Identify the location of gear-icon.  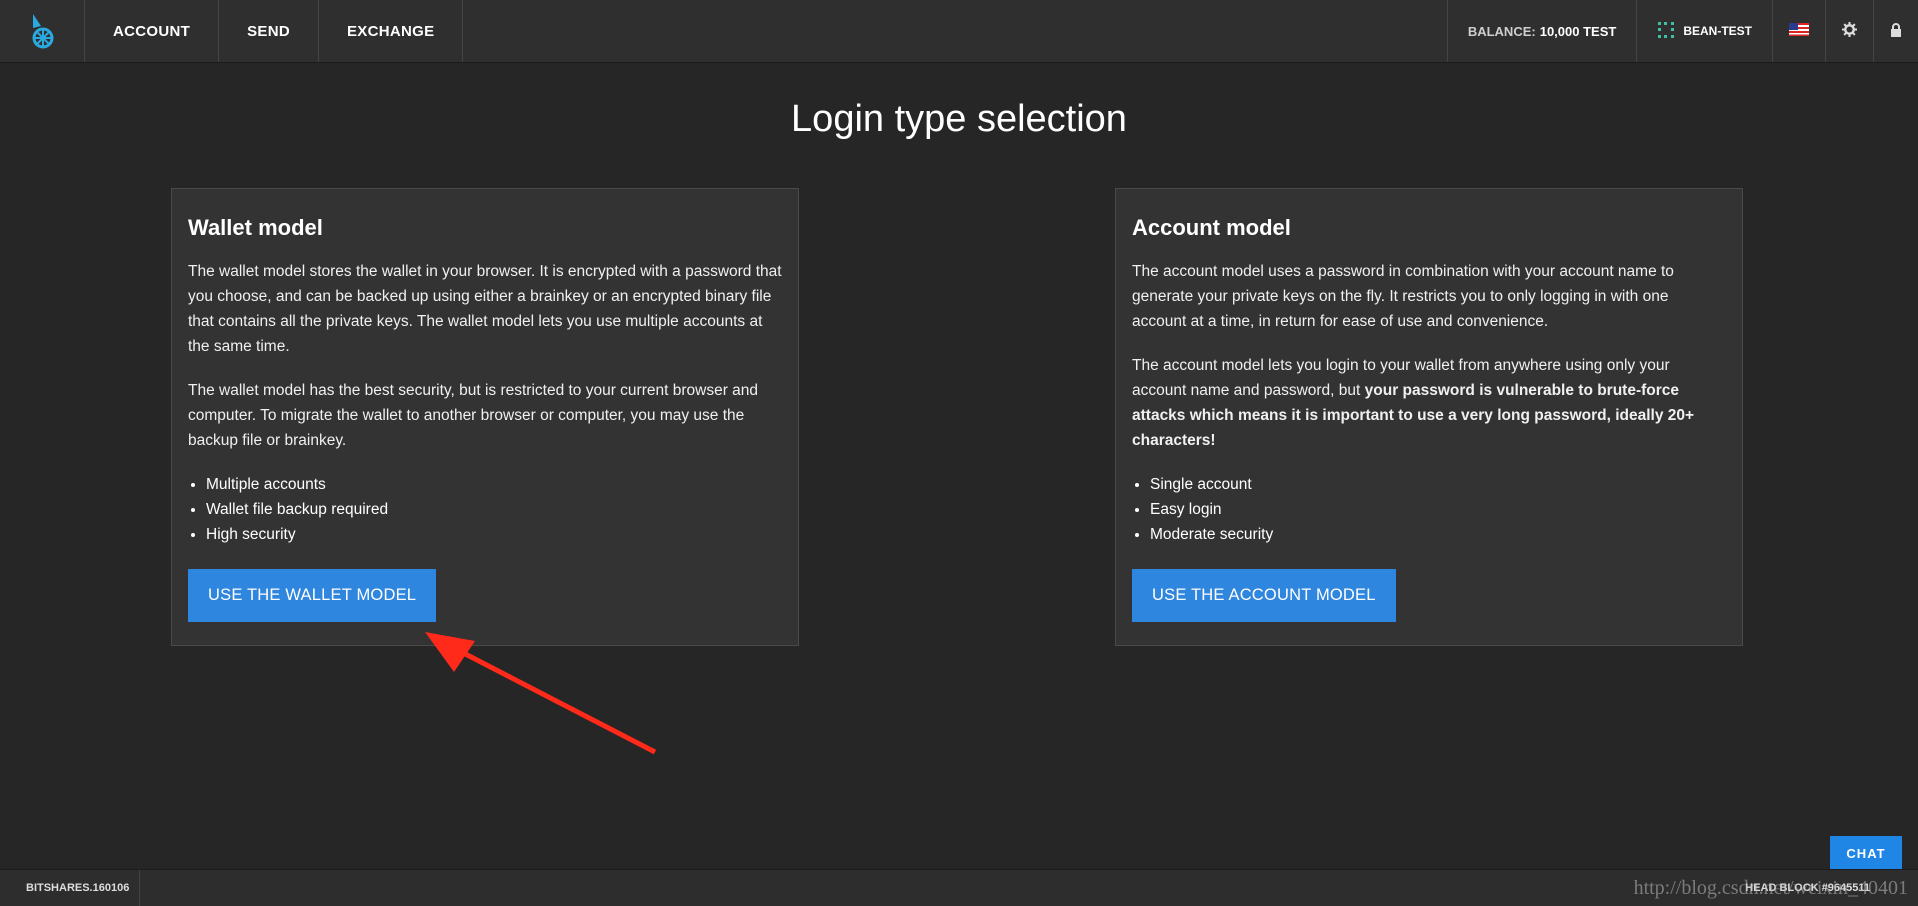
(1849, 31).